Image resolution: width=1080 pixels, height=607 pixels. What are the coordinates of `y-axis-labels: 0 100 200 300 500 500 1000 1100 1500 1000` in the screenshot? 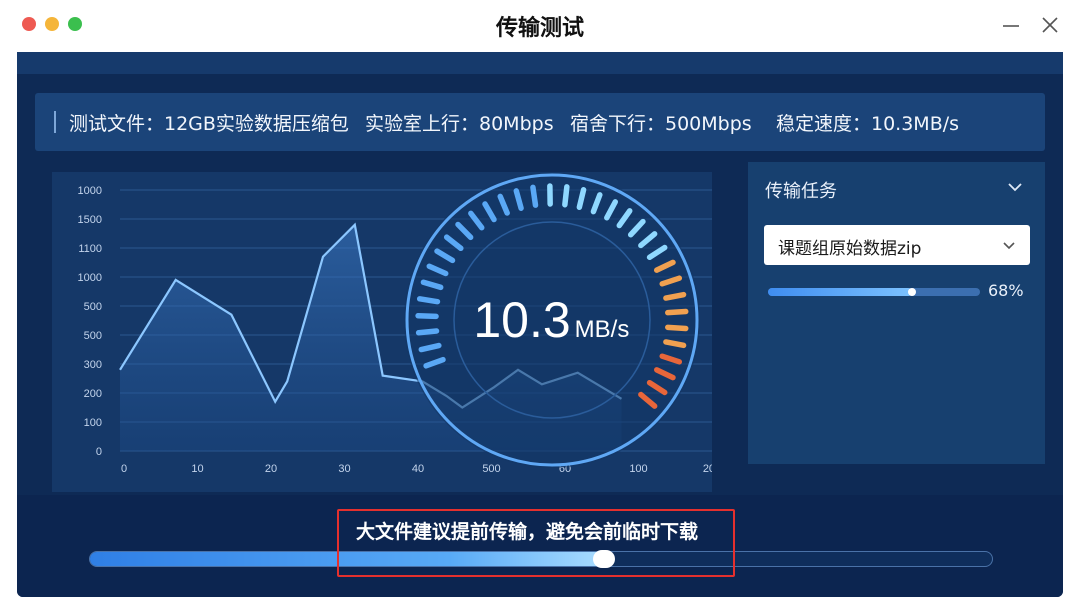 It's located at (90, 321).